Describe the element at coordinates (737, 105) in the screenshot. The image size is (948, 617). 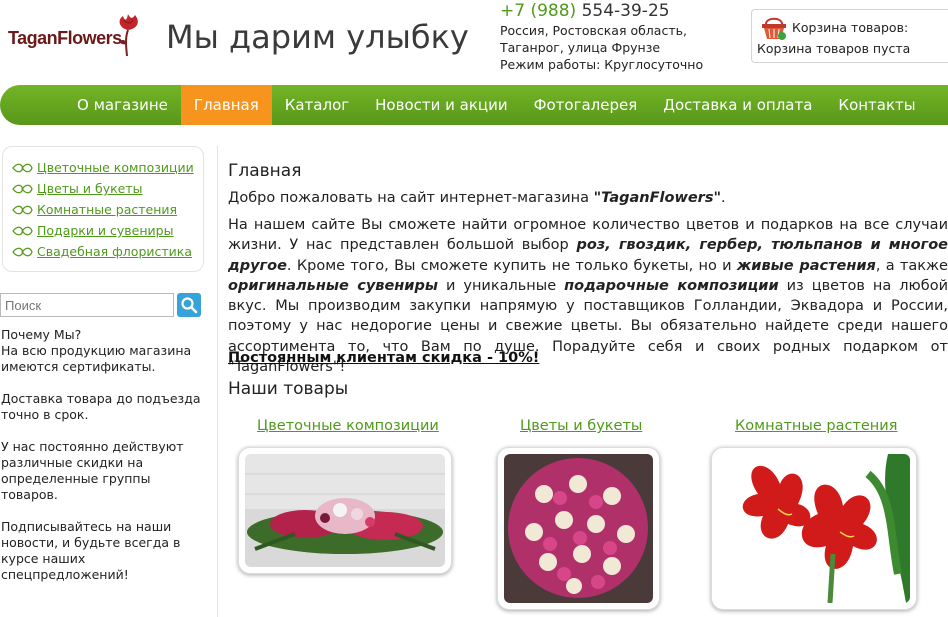
I see `nav-delivery: Доставка и оплата` at that location.